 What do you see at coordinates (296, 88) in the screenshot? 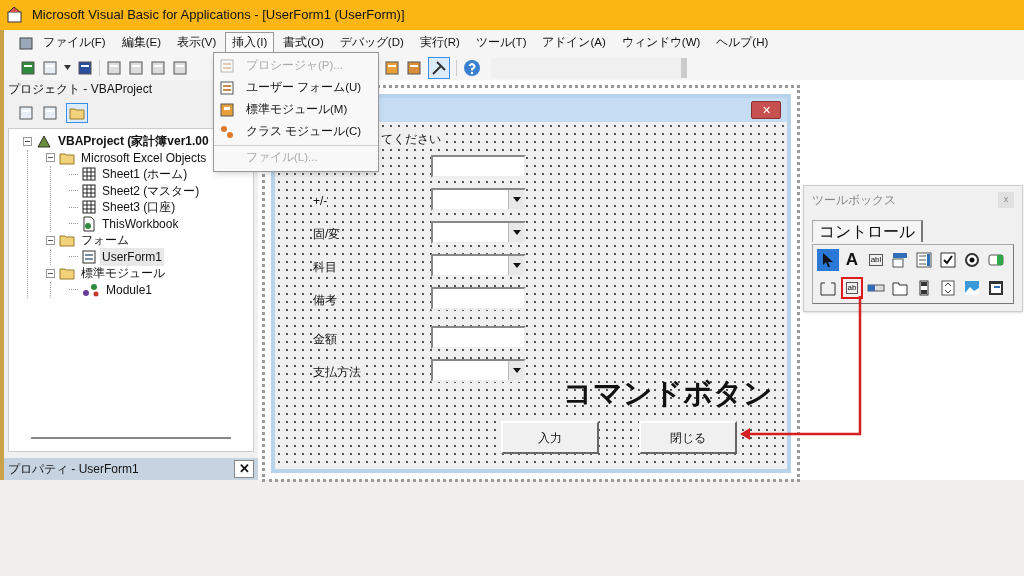
I see `menu-option: ユーザー フォーム(U)` at bounding box center [296, 88].